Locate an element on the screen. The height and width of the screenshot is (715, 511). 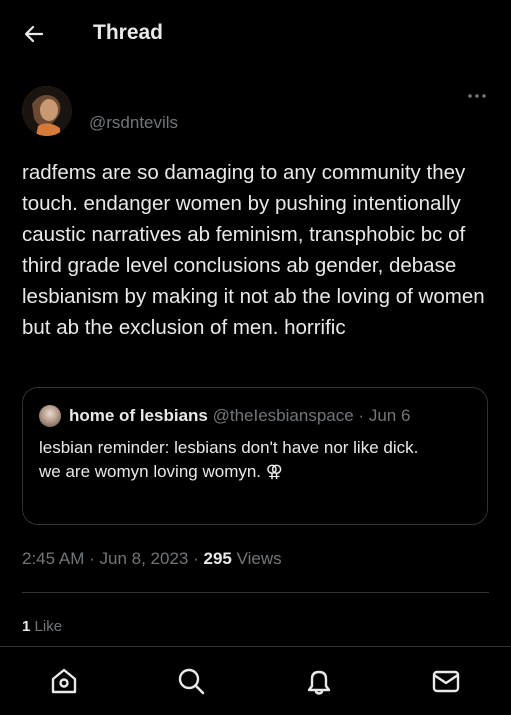
views-label: Views is located at coordinates (259, 558).